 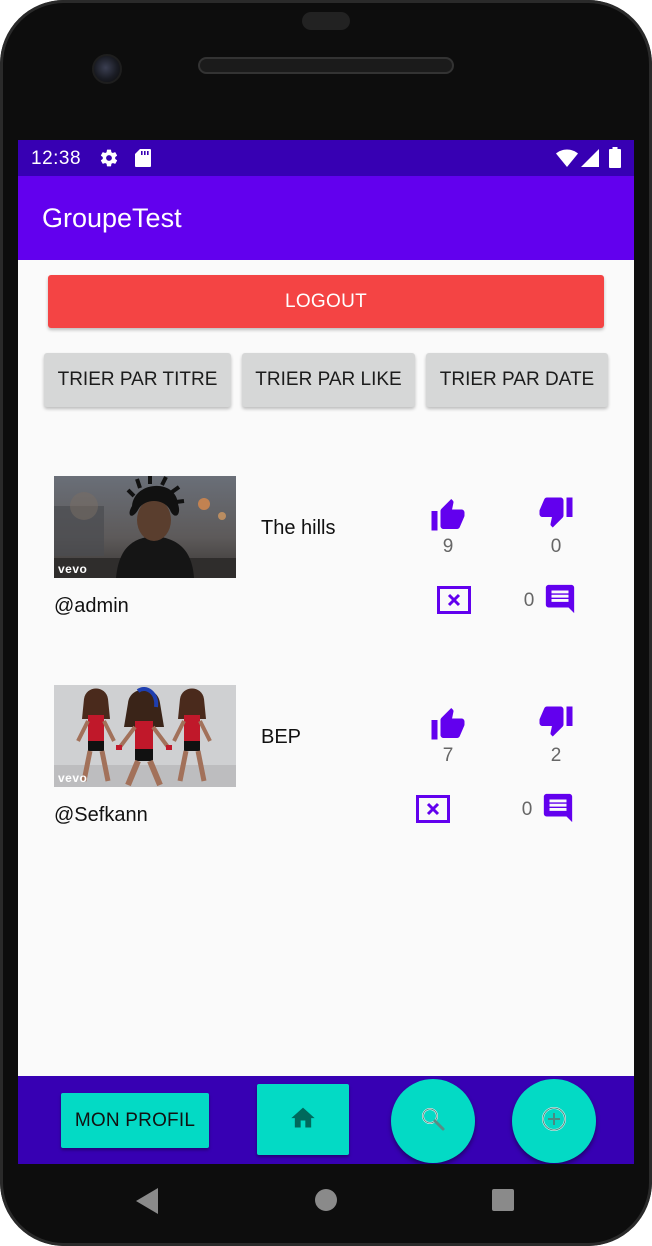 What do you see at coordinates (107, 69) in the screenshot?
I see `front-camera` at bounding box center [107, 69].